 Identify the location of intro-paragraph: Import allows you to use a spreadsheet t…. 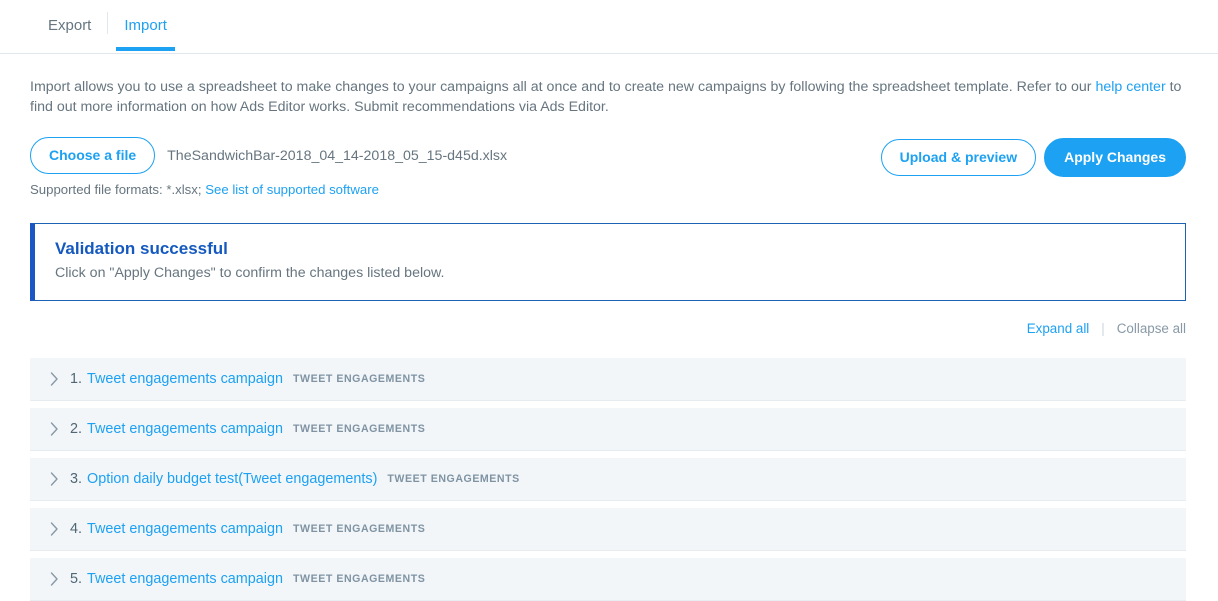
(608, 97).